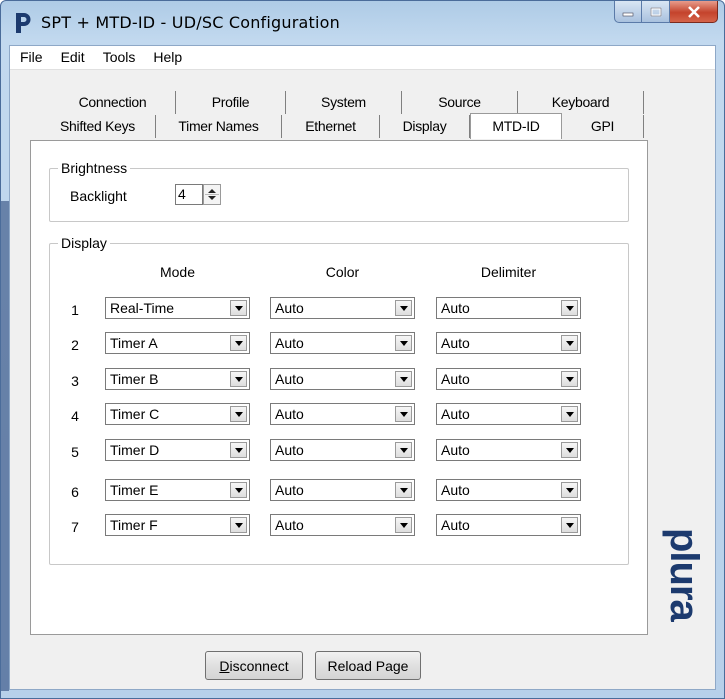 Image resolution: width=725 pixels, height=699 pixels. Describe the element at coordinates (219, 126) in the screenshot. I see `tab-timer-names: Timer Names` at that location.